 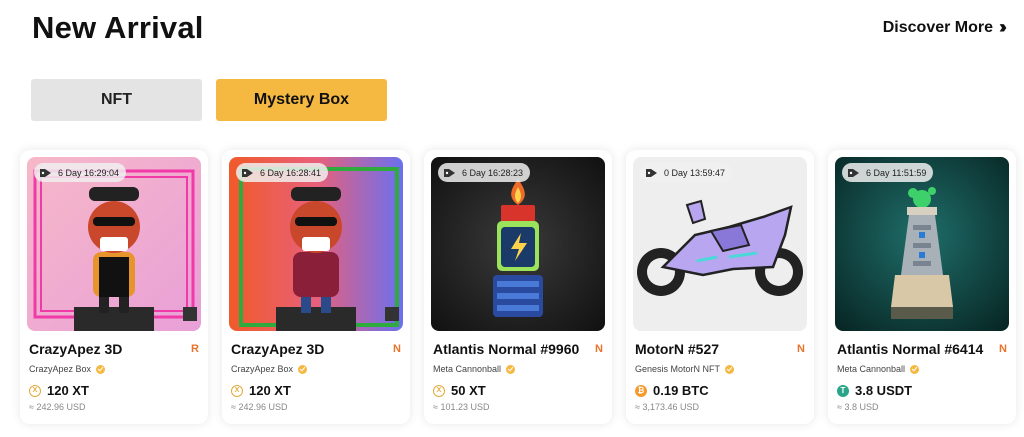 I want to click on timer-text: 6 Day 16:29:04, so click(x=89, y=172).